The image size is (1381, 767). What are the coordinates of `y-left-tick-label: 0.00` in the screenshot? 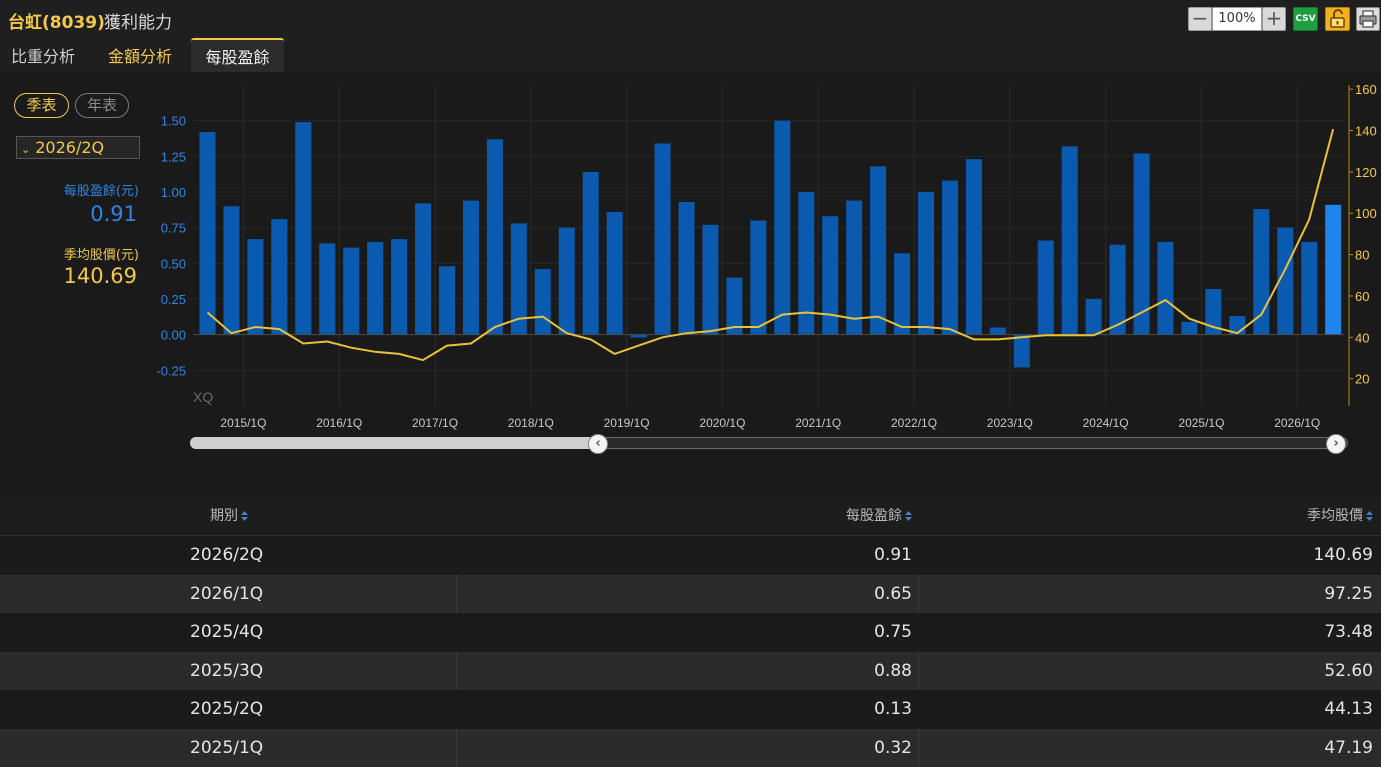 It's located at (173, 335).